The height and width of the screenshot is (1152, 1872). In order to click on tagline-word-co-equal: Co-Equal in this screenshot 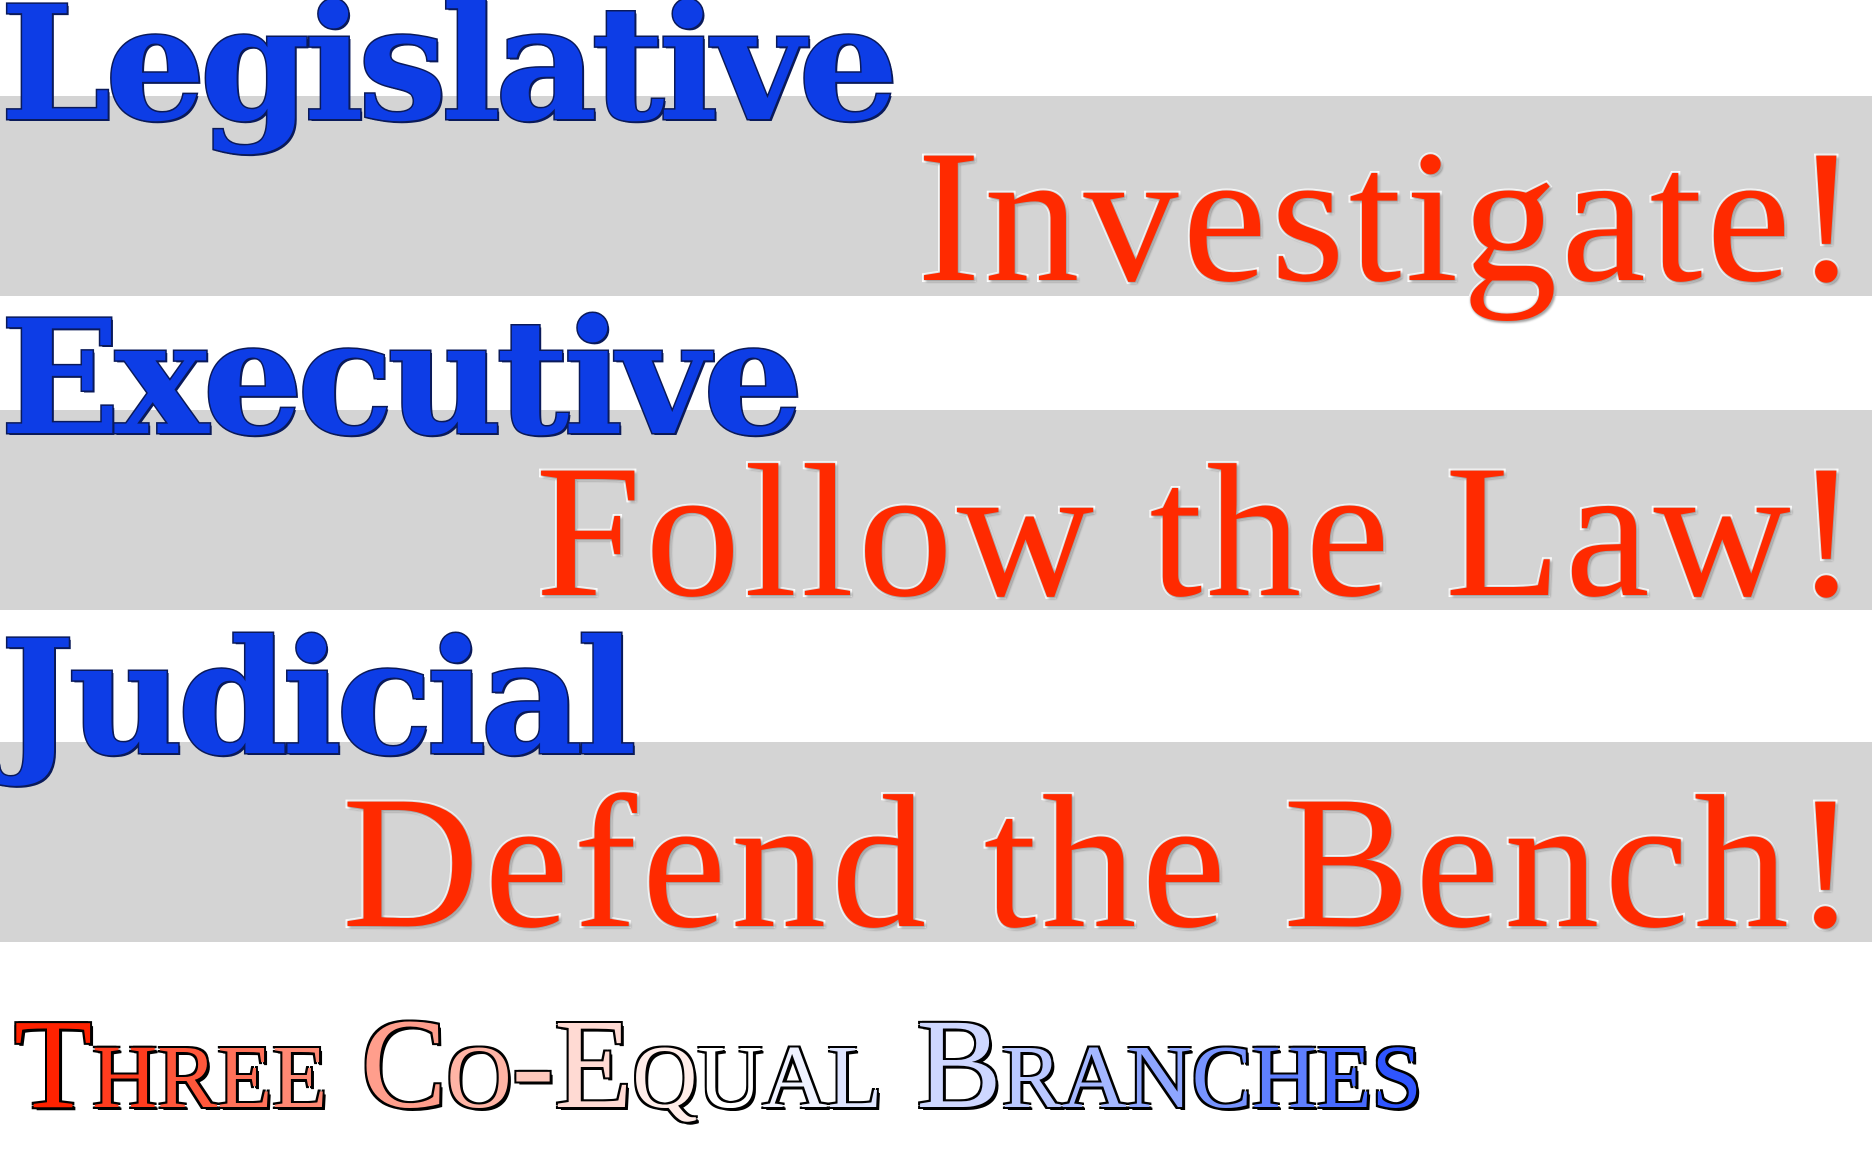, I will do `click(621, 1064)`.